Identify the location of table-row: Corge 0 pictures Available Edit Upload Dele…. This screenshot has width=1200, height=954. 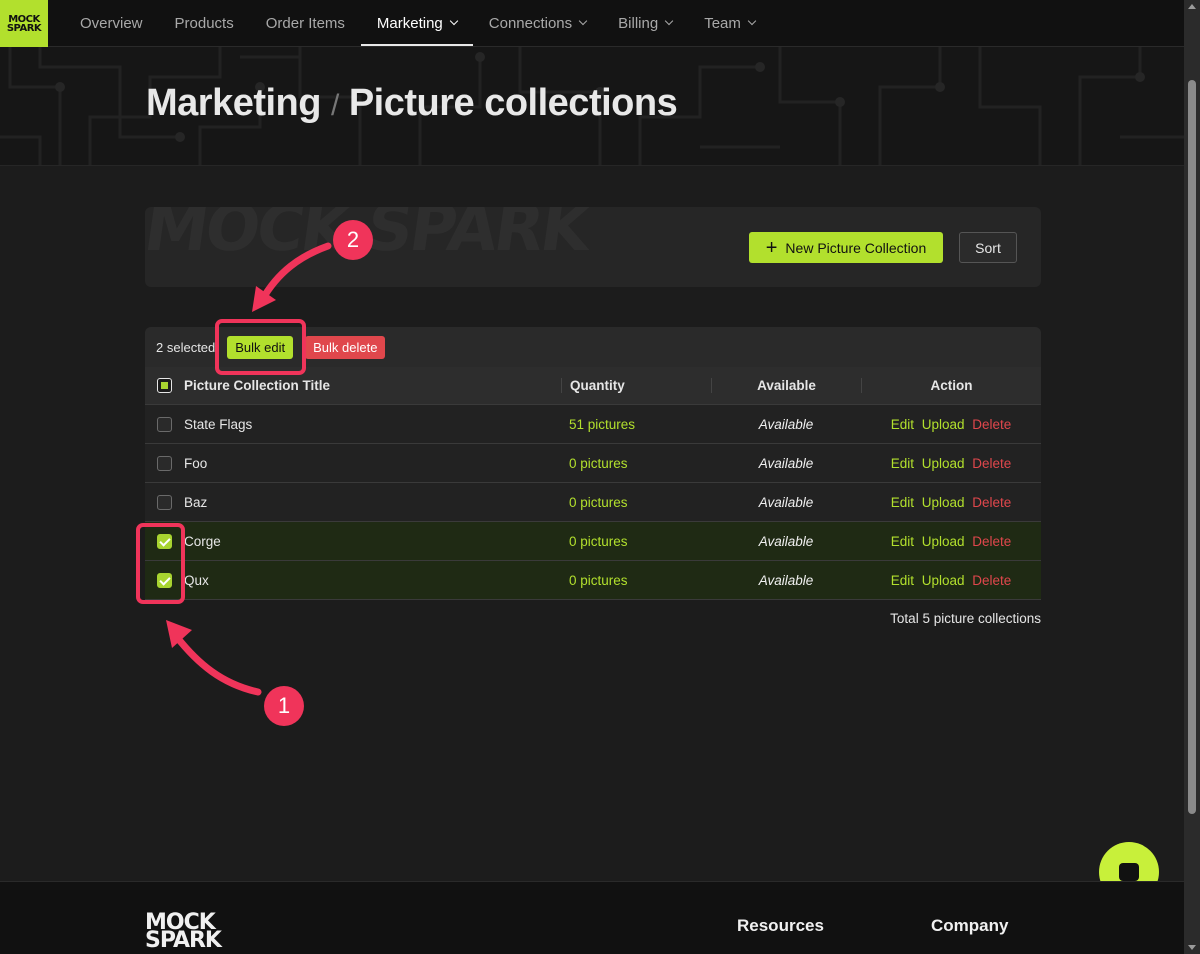
(593, 541).